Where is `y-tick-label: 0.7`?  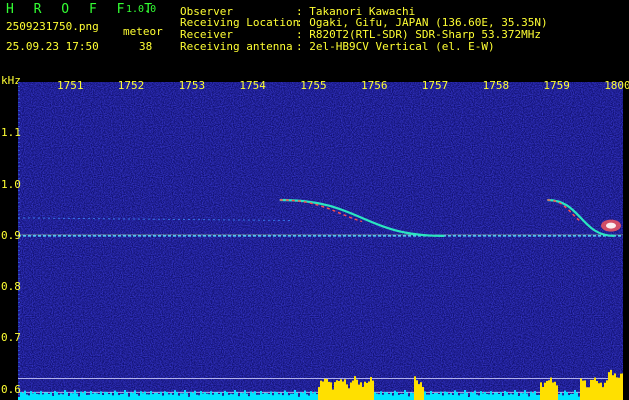
y-tick-label: 0.7 is located at coordinates (11, 338).